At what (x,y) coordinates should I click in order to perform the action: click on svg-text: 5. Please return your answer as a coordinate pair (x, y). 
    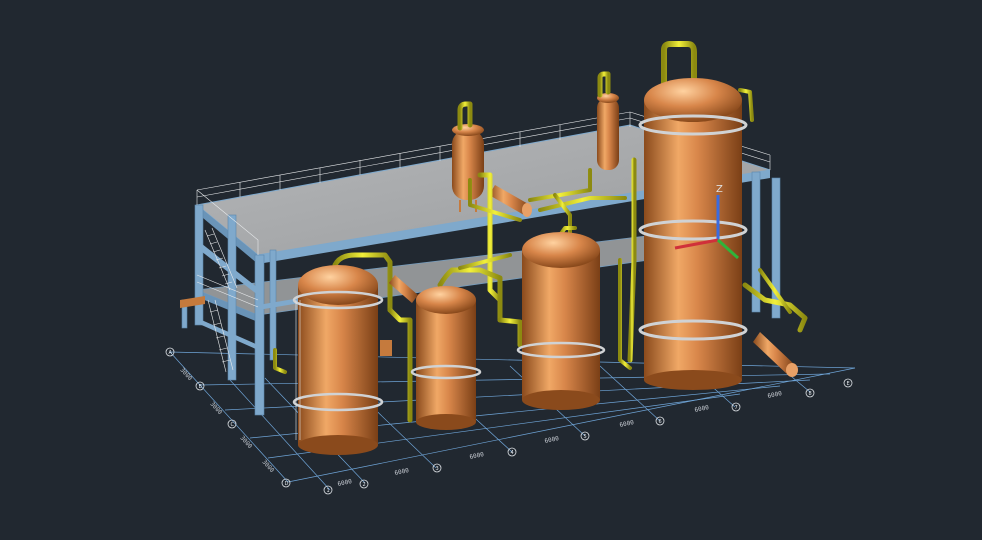
    Looking at the image, I should click on (585, 437).